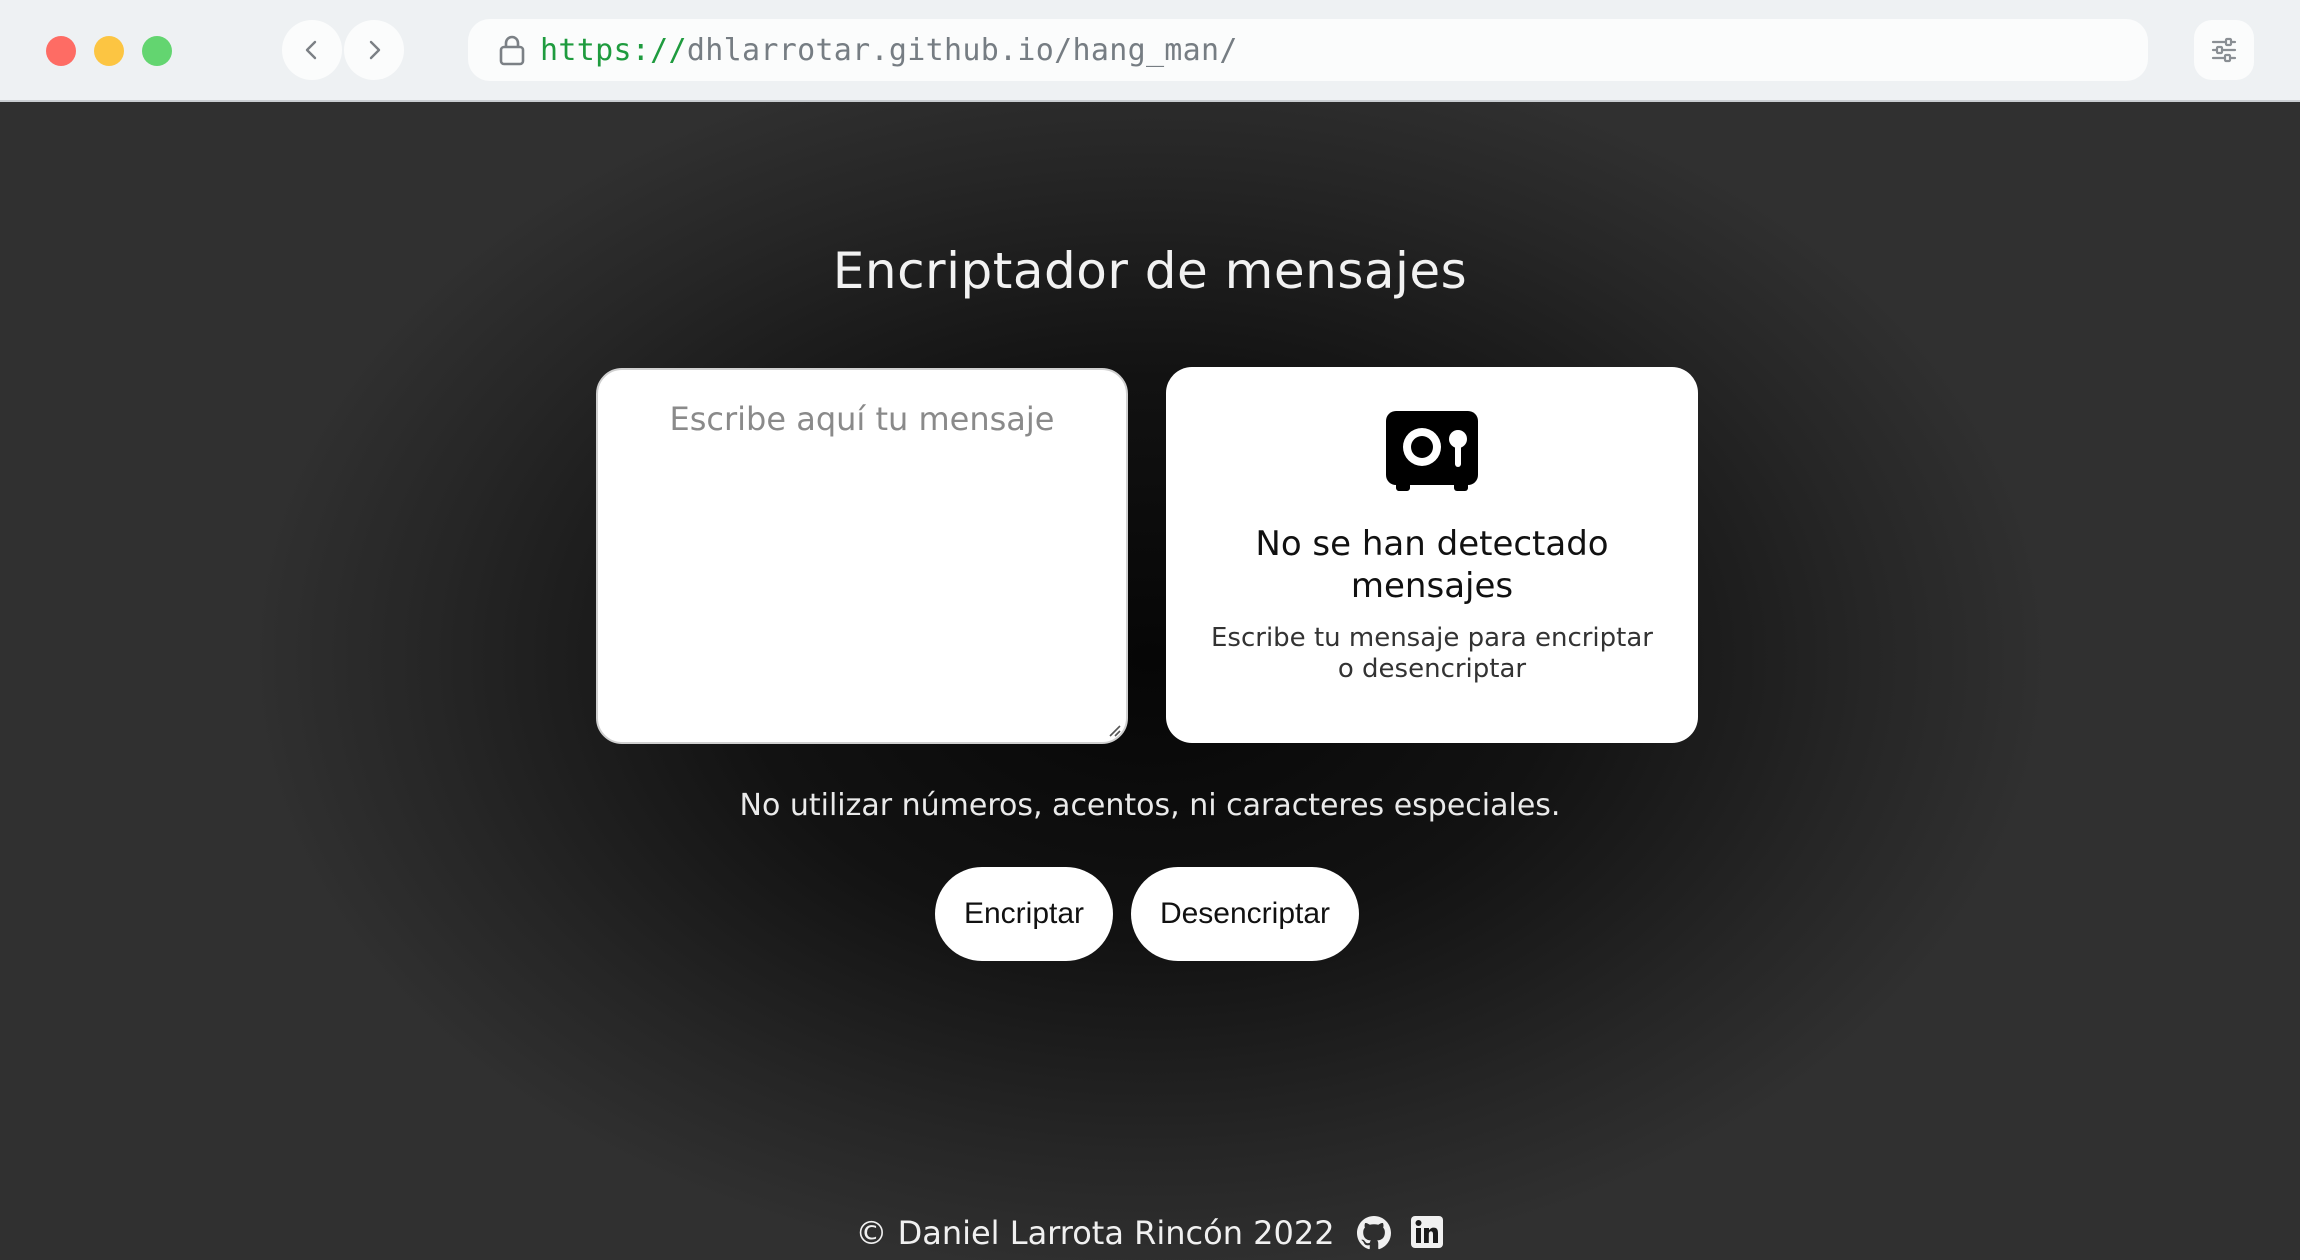  What do you see at coordinates (1427, 1233) in the screenshot?
I see `linkedin-icon` at bounding box center [1427, 1233].